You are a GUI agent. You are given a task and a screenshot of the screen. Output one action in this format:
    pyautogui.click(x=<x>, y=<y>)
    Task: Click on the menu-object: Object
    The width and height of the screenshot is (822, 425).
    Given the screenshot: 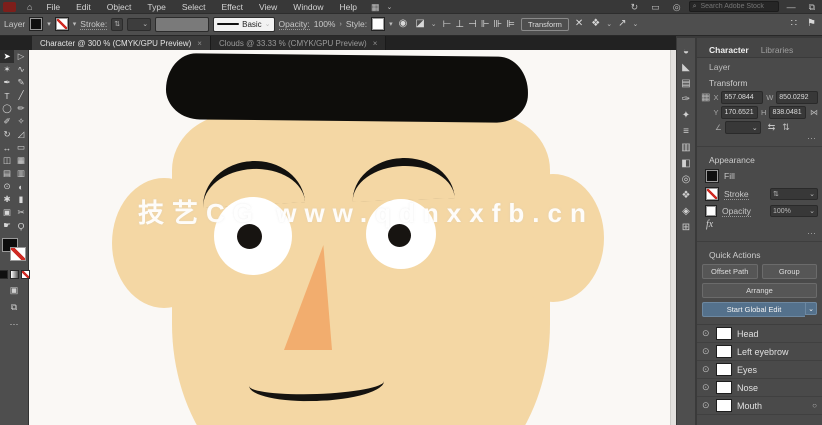 What is the action you would take?
    pyautogui.click(x=119, y=7)
    